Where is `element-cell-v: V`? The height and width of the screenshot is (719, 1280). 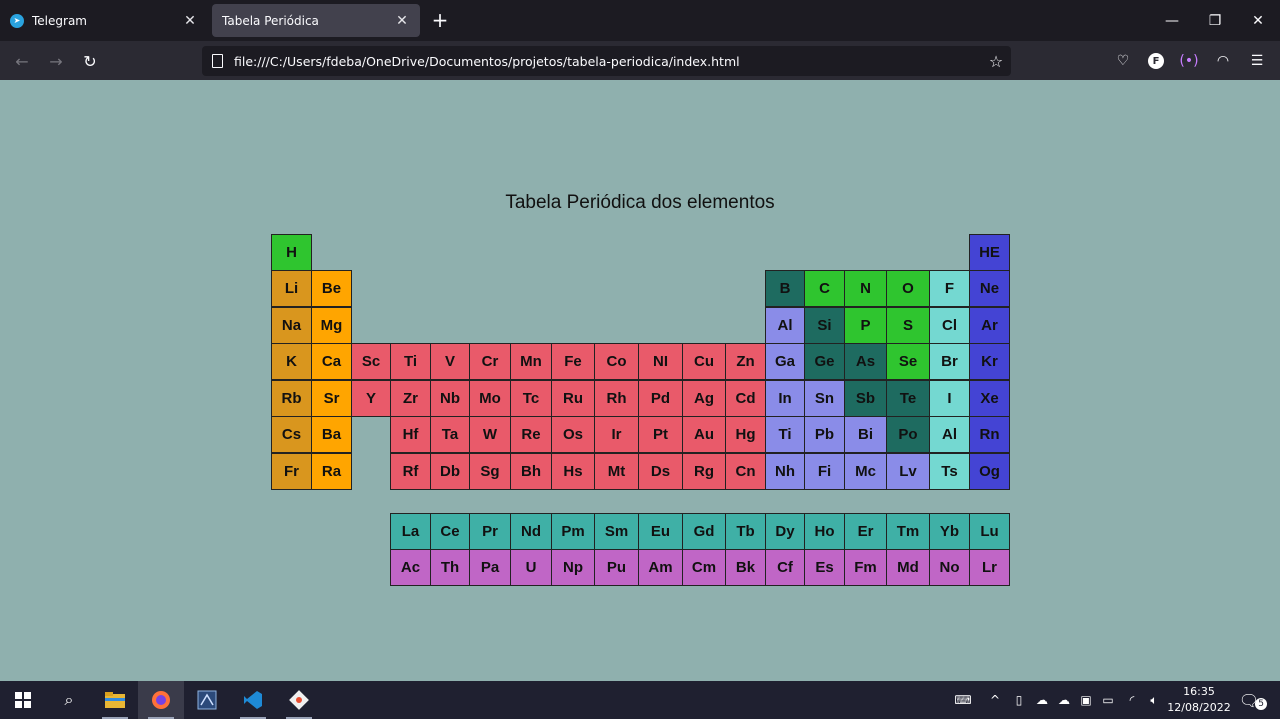
element-cell-v: V is located at coordinates (450, 361).